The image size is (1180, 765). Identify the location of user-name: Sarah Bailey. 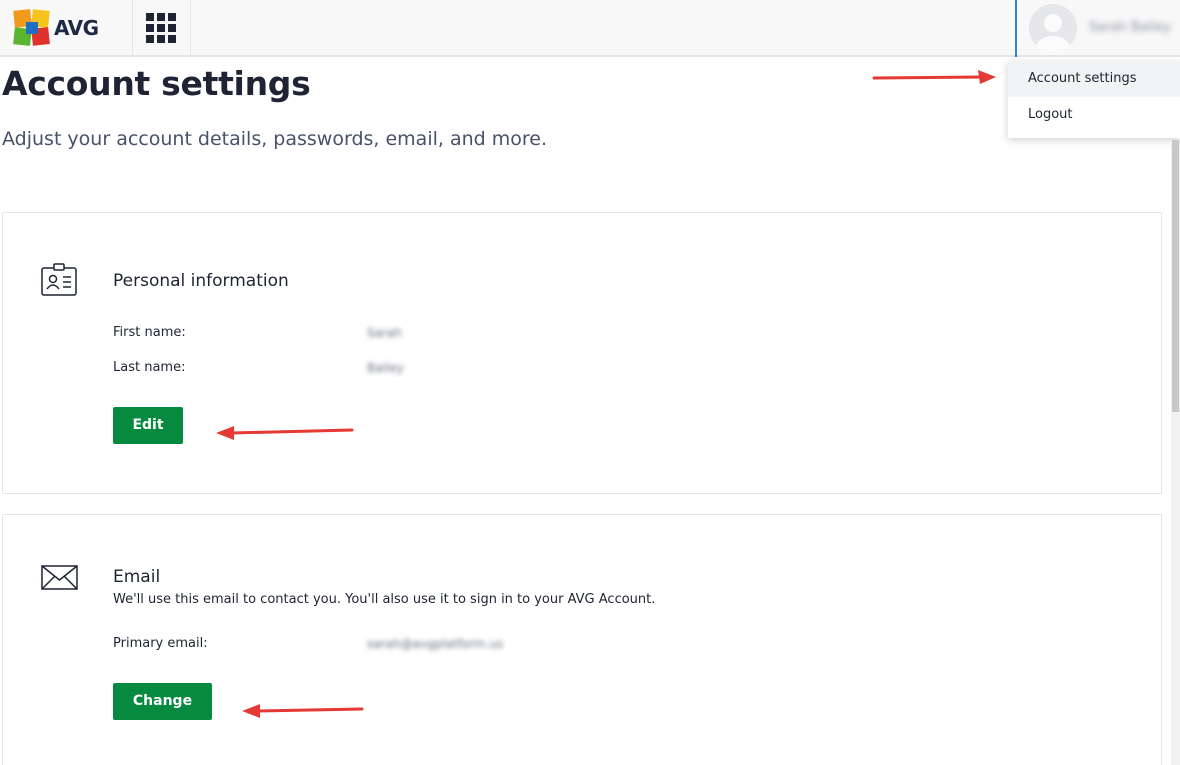
(1130, 27).